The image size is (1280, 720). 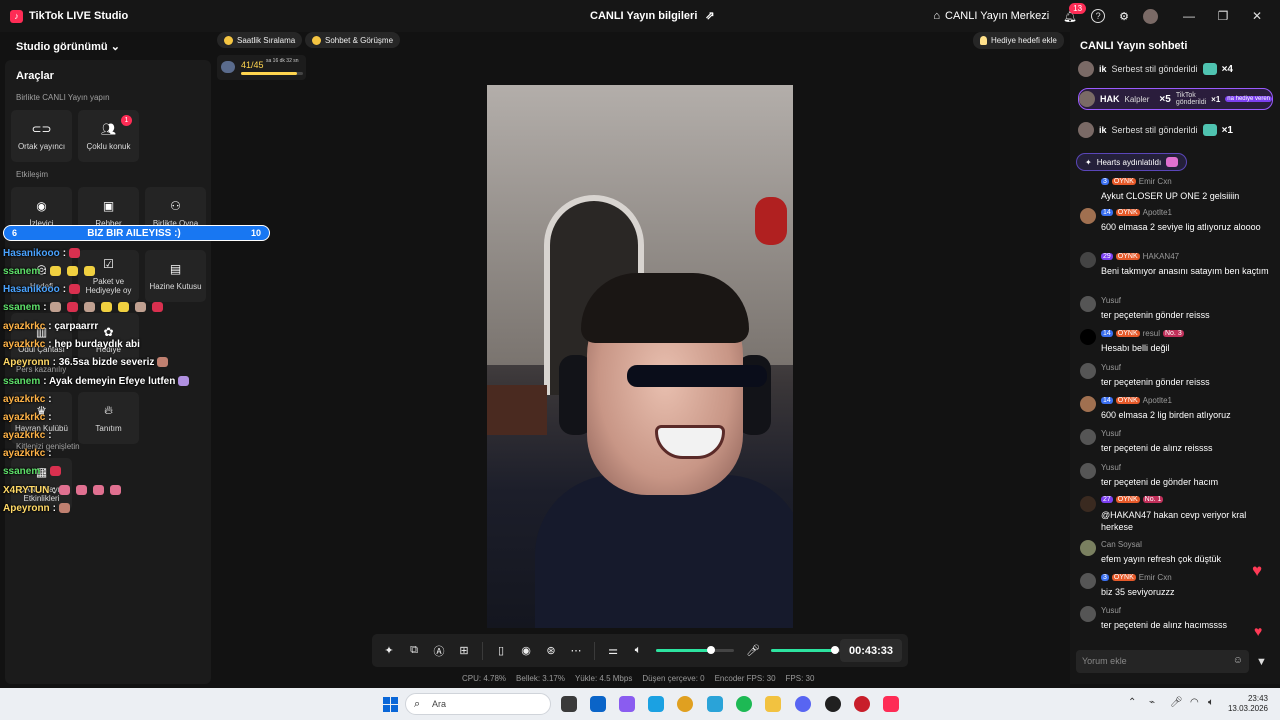 What do you see at coordinates (255, 233) in the screenshot?
I see `goal-right-count: 10` at bounding box center [255, 233].